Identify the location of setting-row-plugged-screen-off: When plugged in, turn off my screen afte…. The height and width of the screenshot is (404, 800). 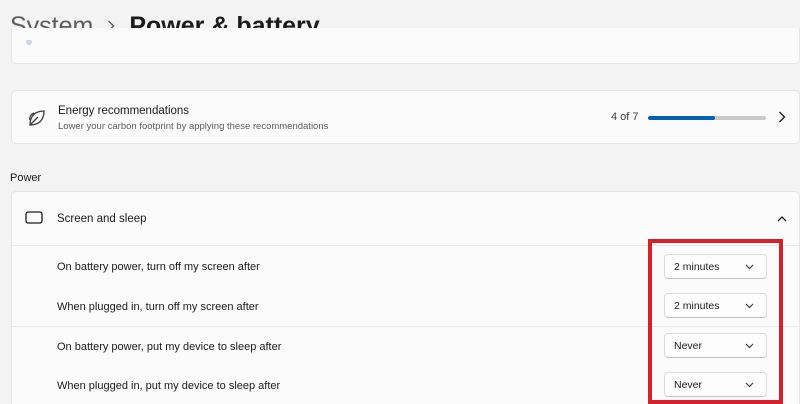
(405, 307).